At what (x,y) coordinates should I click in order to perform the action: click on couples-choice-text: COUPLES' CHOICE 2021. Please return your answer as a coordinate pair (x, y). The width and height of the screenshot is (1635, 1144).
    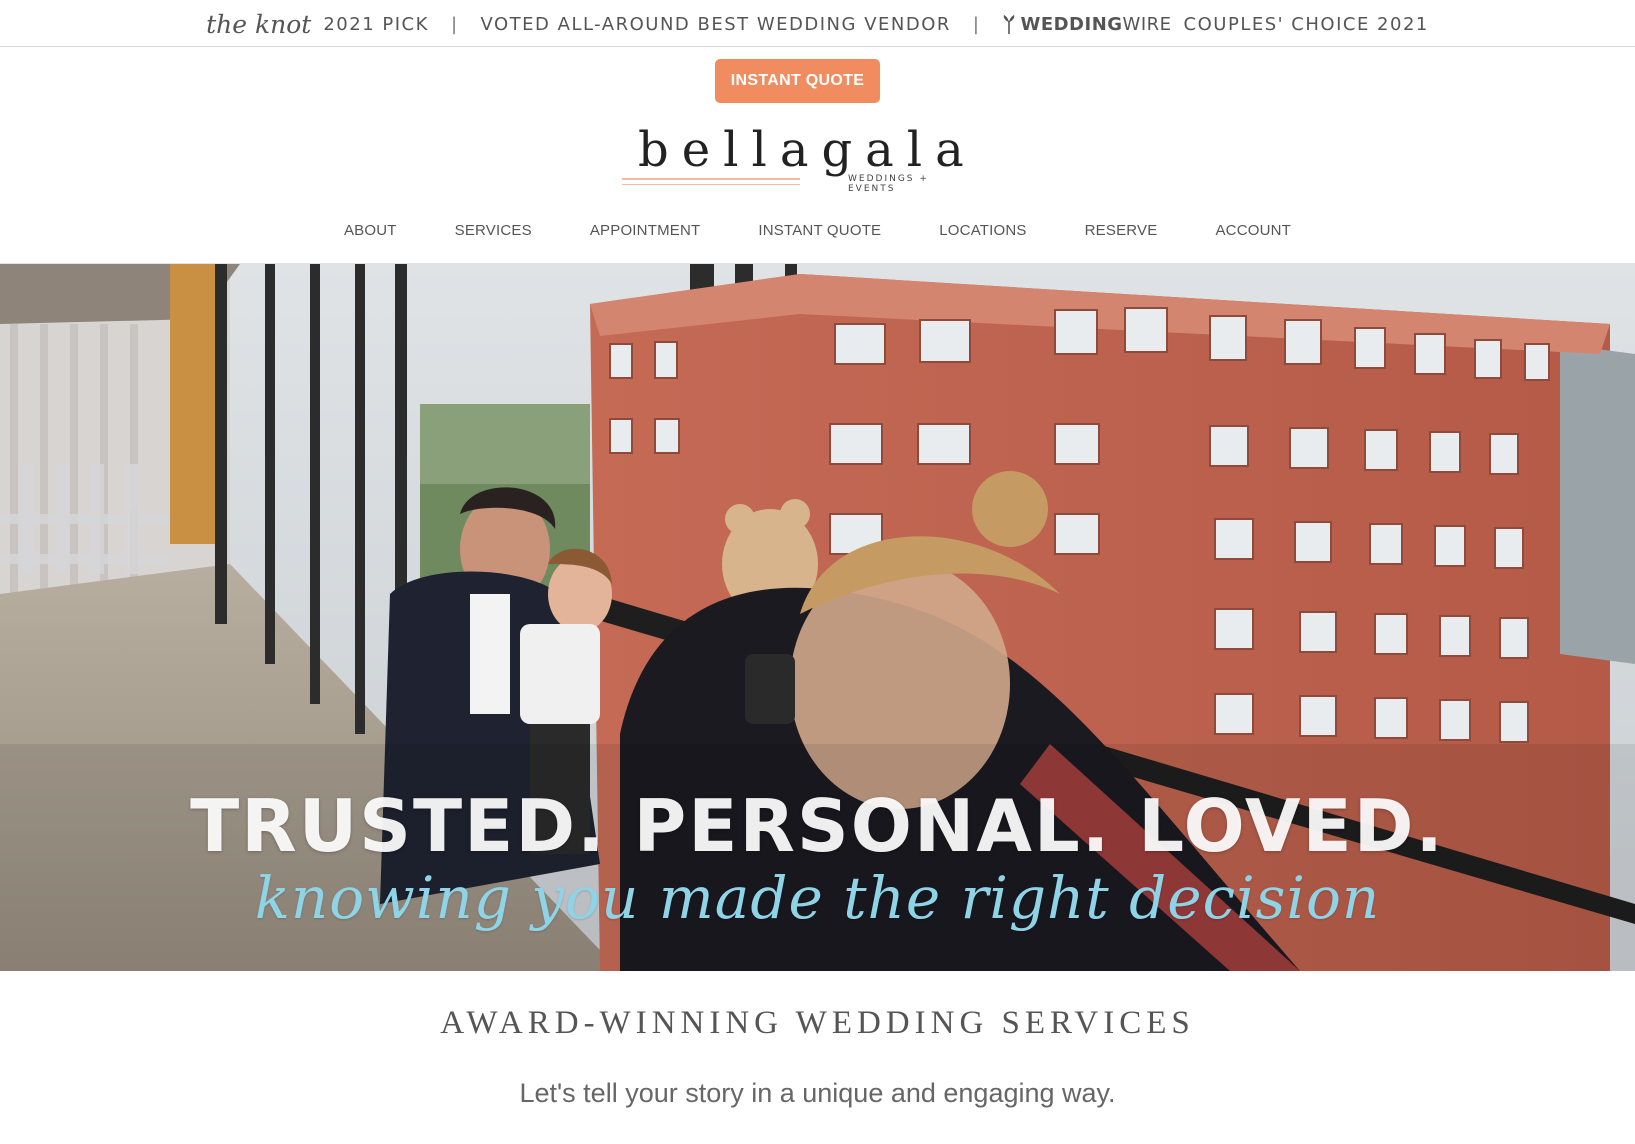
    Looking at the image, I should click on (1306, 24).